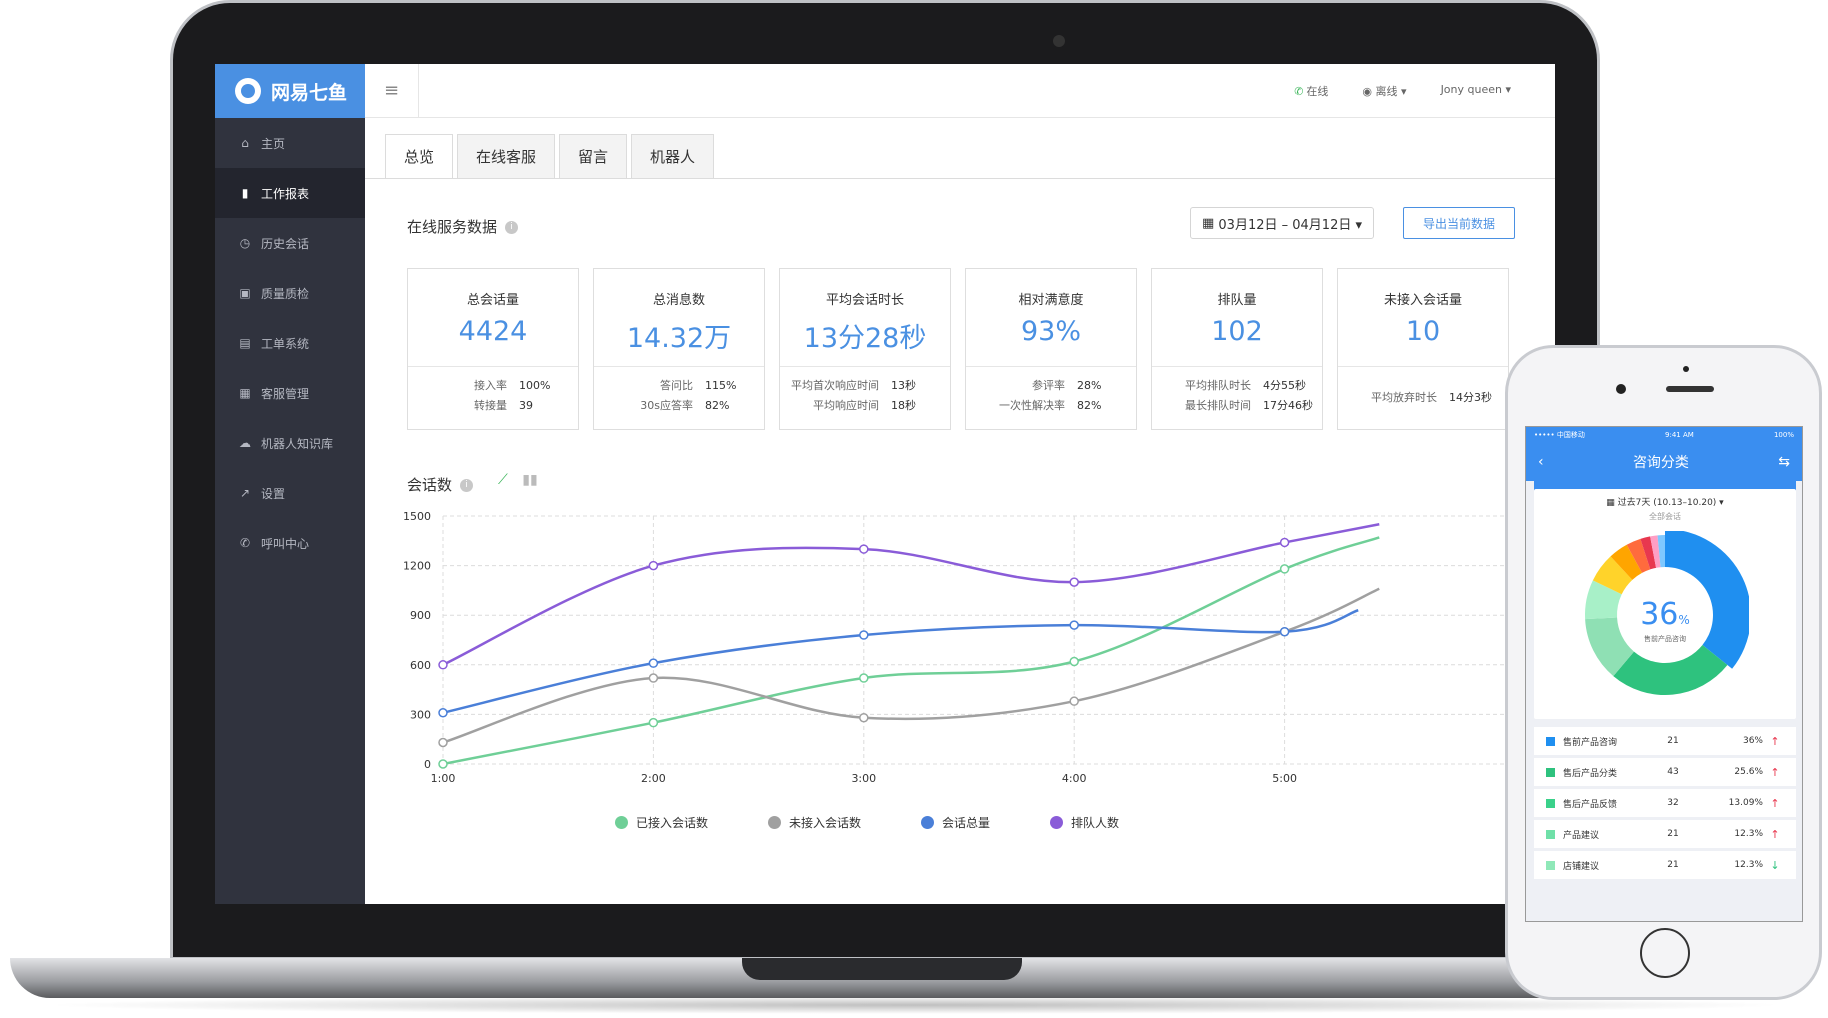 Image resolution: width=1828 pixels, height=1018 pixels. Describe the element at coordinates (1665, 772) in the screenshot. I see `category-row: 售后产品分类 43 25.6% ↑` at that location.